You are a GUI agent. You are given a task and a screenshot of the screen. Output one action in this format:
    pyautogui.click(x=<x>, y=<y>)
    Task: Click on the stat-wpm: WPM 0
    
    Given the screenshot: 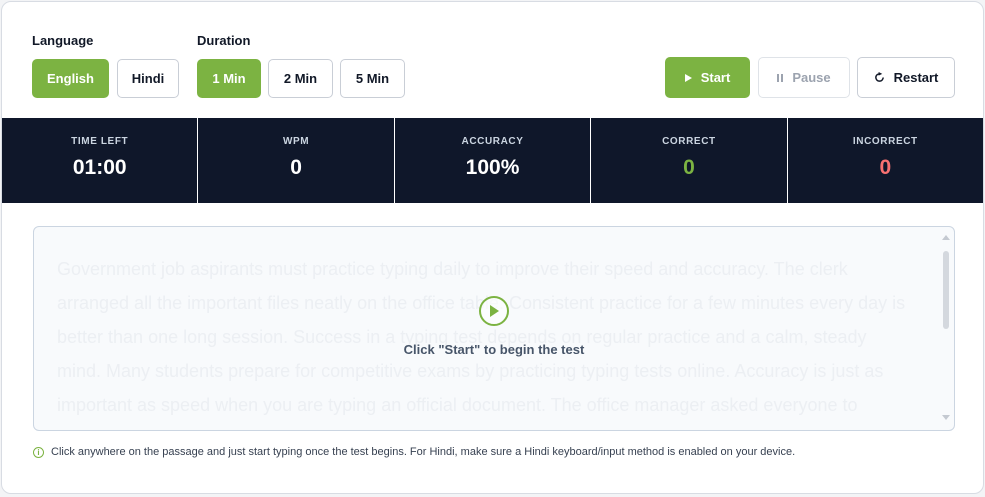 What is the action you would take?
    pyautogui.click(x=296, y=160)
    